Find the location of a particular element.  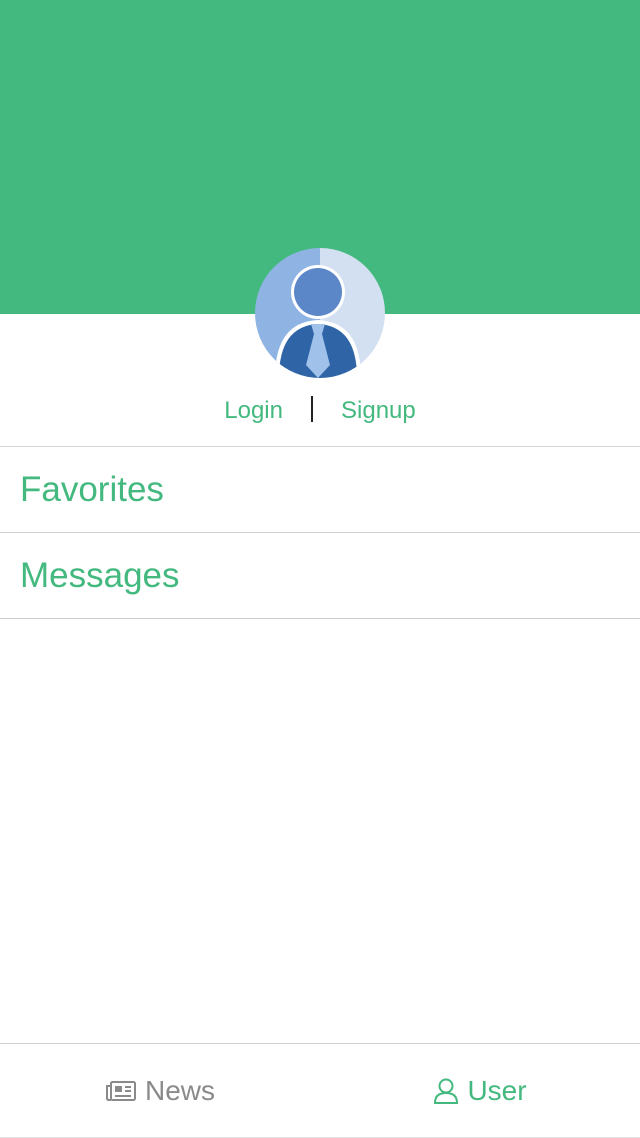

auth-divider is located at coordinates (312, 409).